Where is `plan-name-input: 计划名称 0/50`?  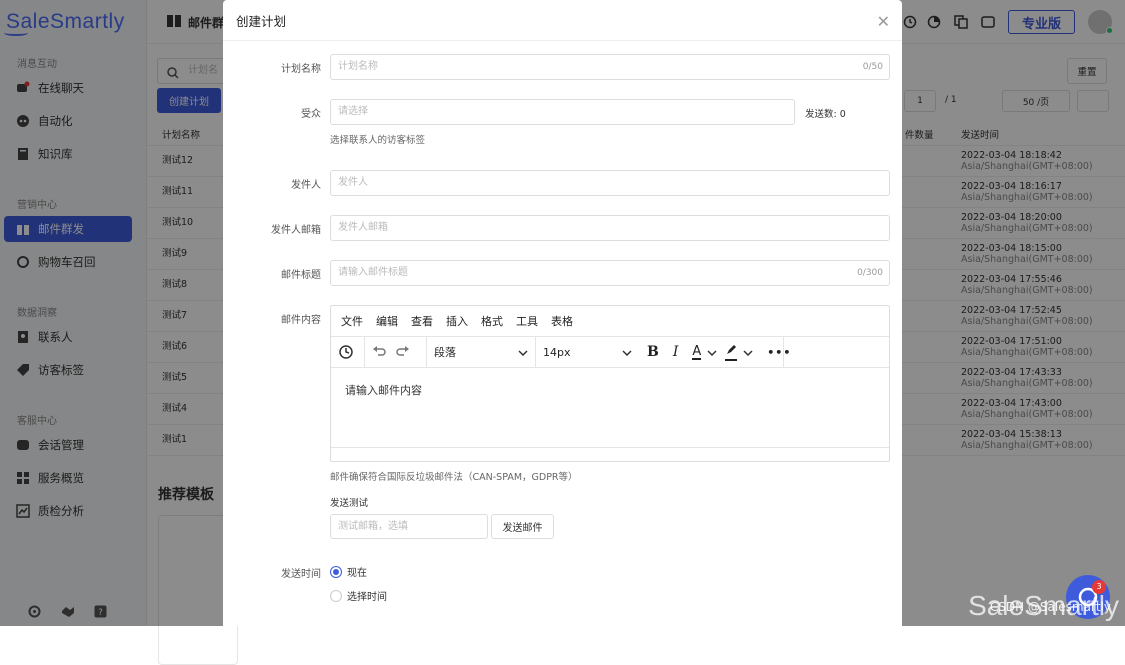
plan-name-input: 计划名称 0/50 is located at coordinates (610, 67).